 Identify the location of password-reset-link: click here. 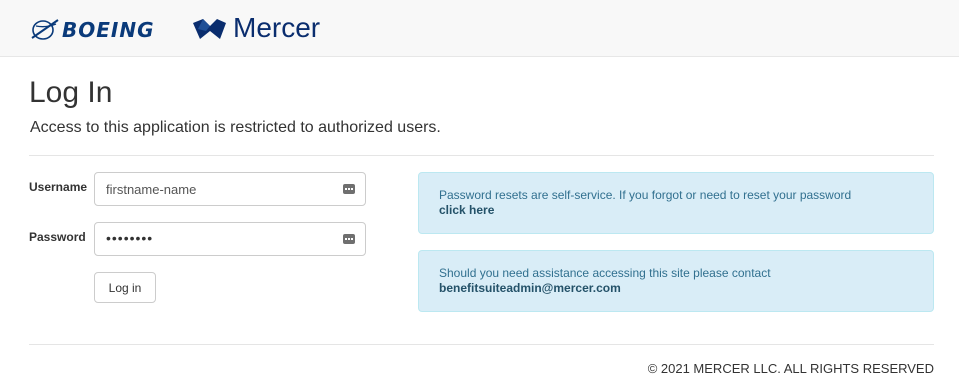
(466, 210).